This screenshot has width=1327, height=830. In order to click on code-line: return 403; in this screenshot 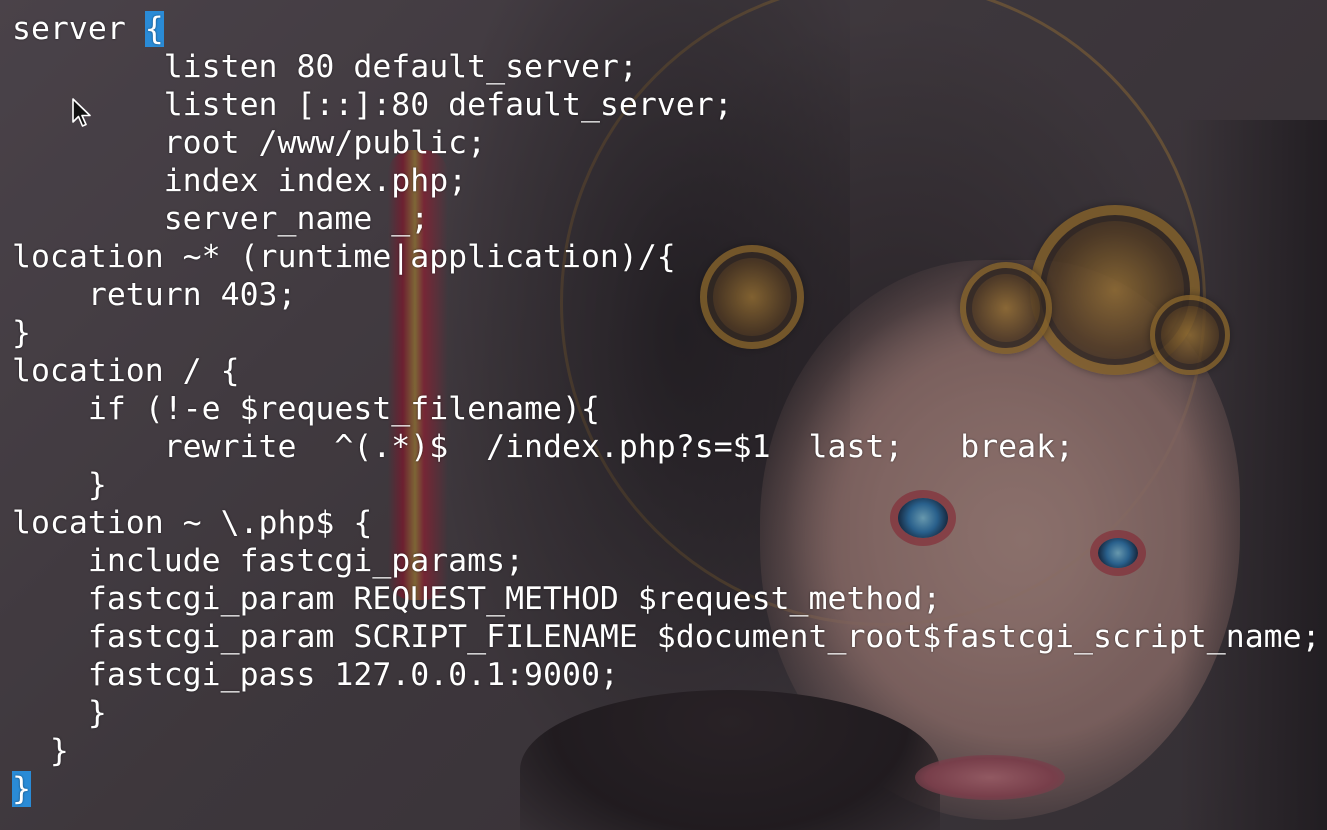, I will do `click(666, 295)`.